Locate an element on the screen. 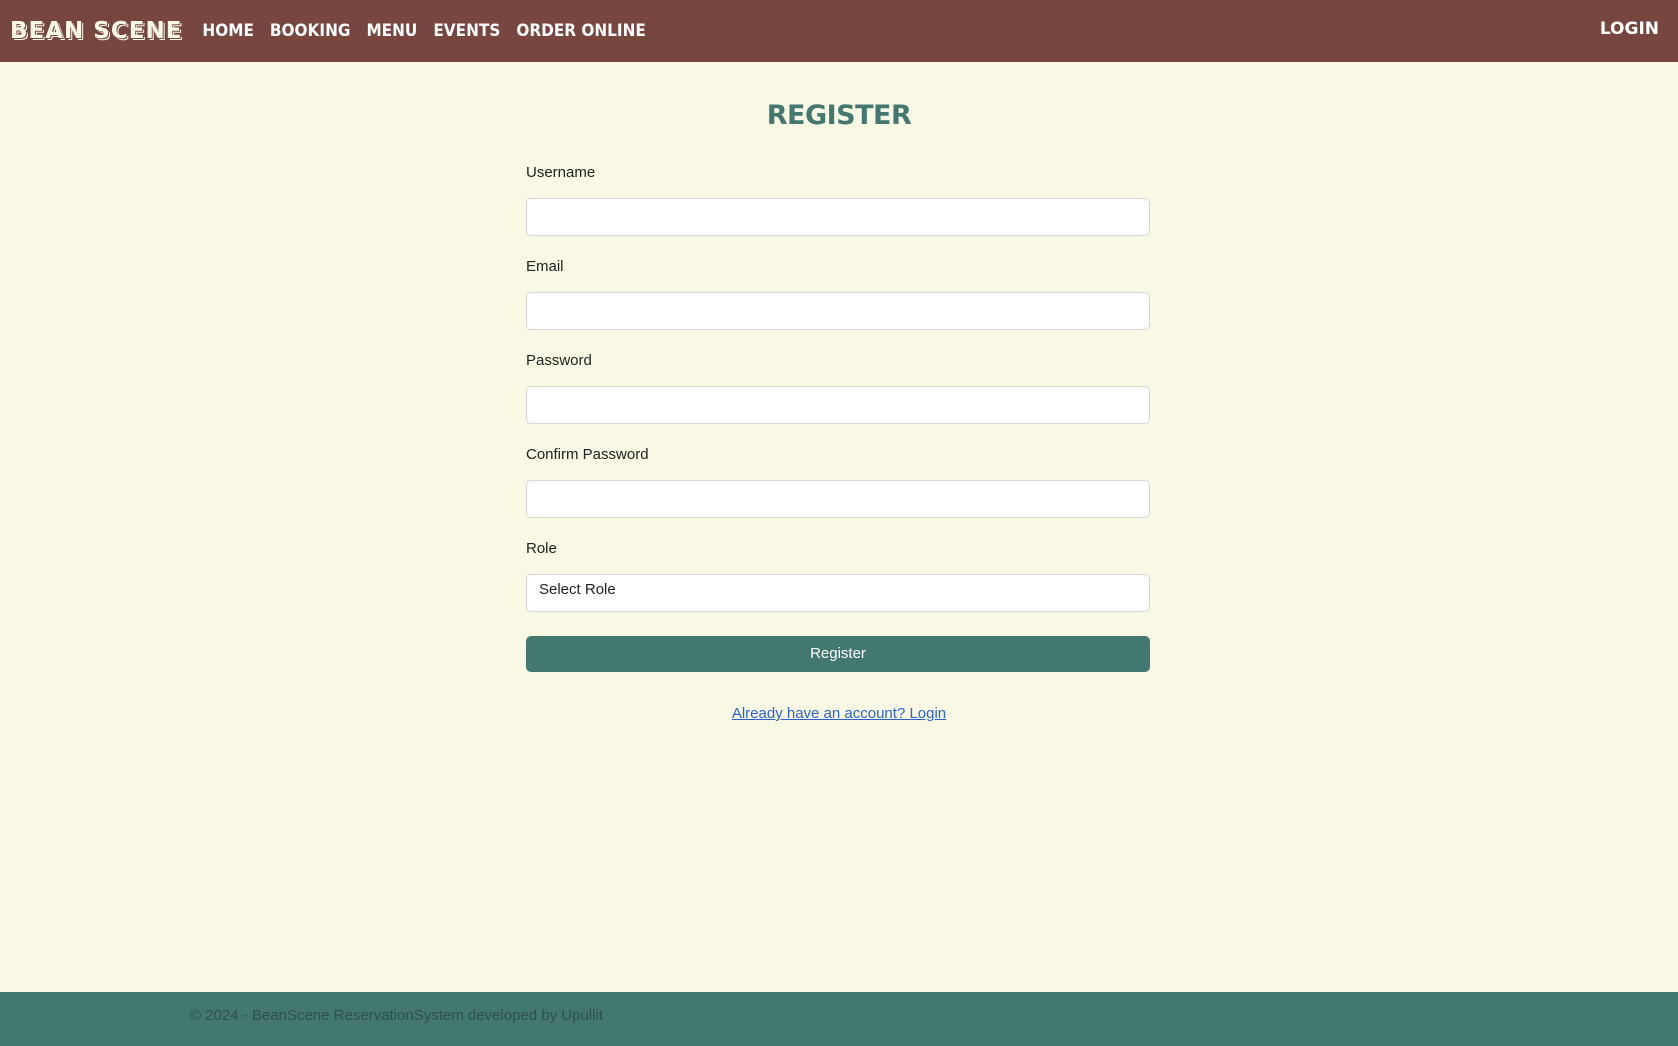 The width and height of the screenshot is (1678, 1046). nav-link-booking: Booking is located at coordinates (310, 31).